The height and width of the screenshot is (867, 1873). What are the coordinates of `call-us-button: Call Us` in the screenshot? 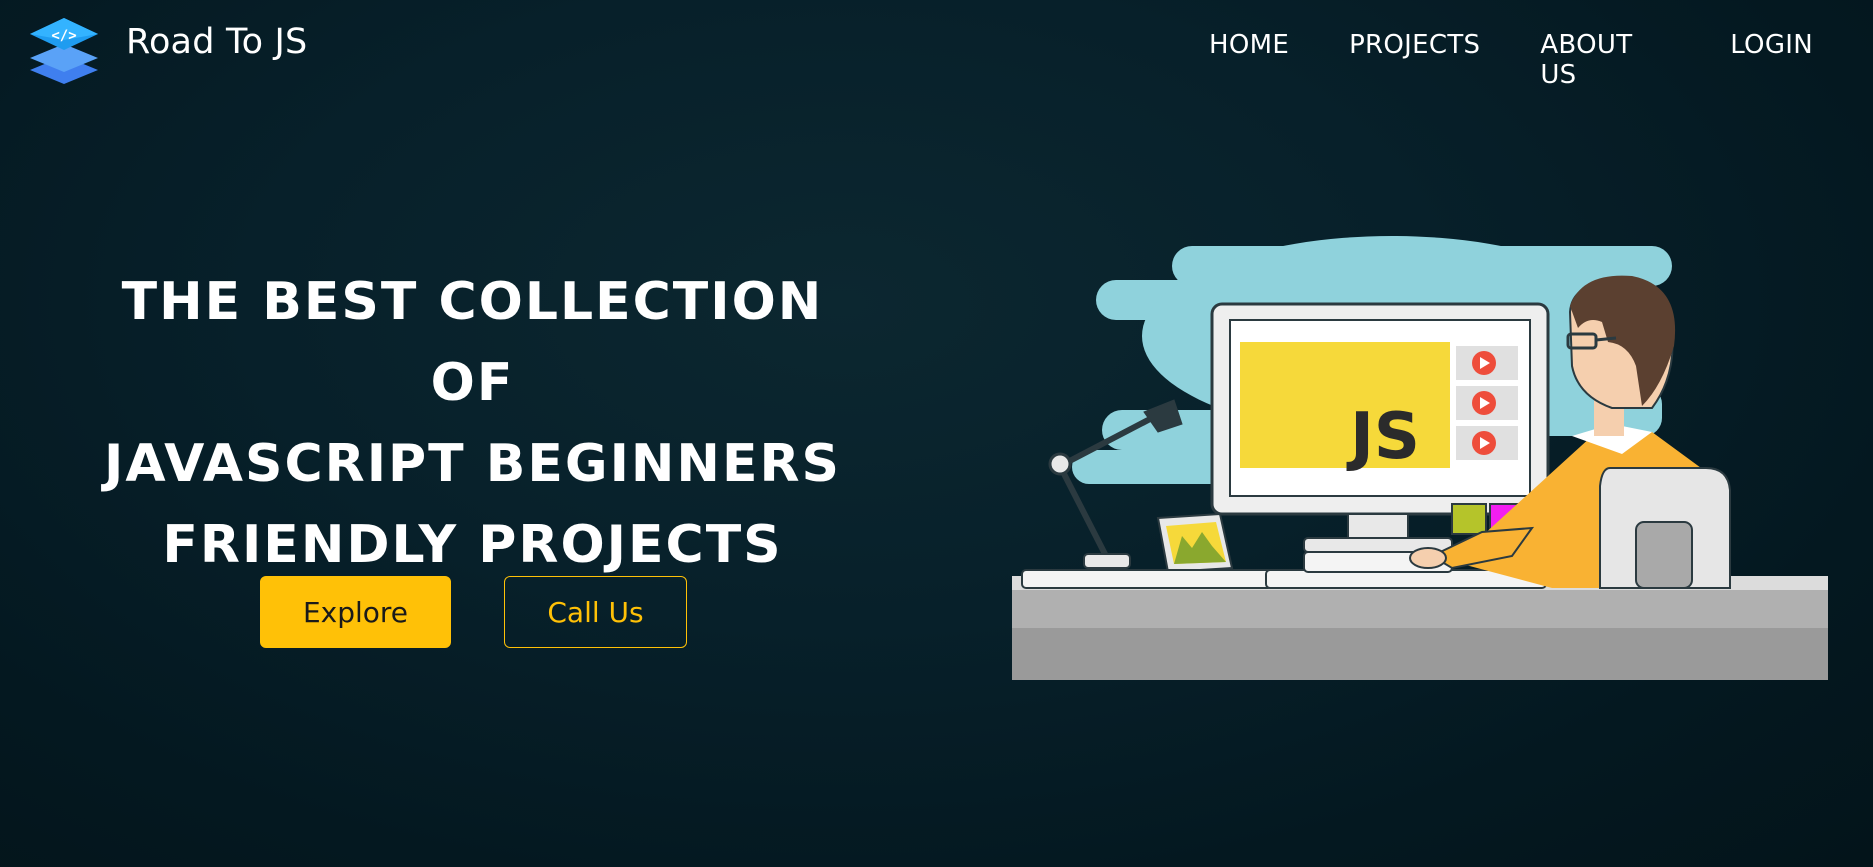 It's located at (595, 612).